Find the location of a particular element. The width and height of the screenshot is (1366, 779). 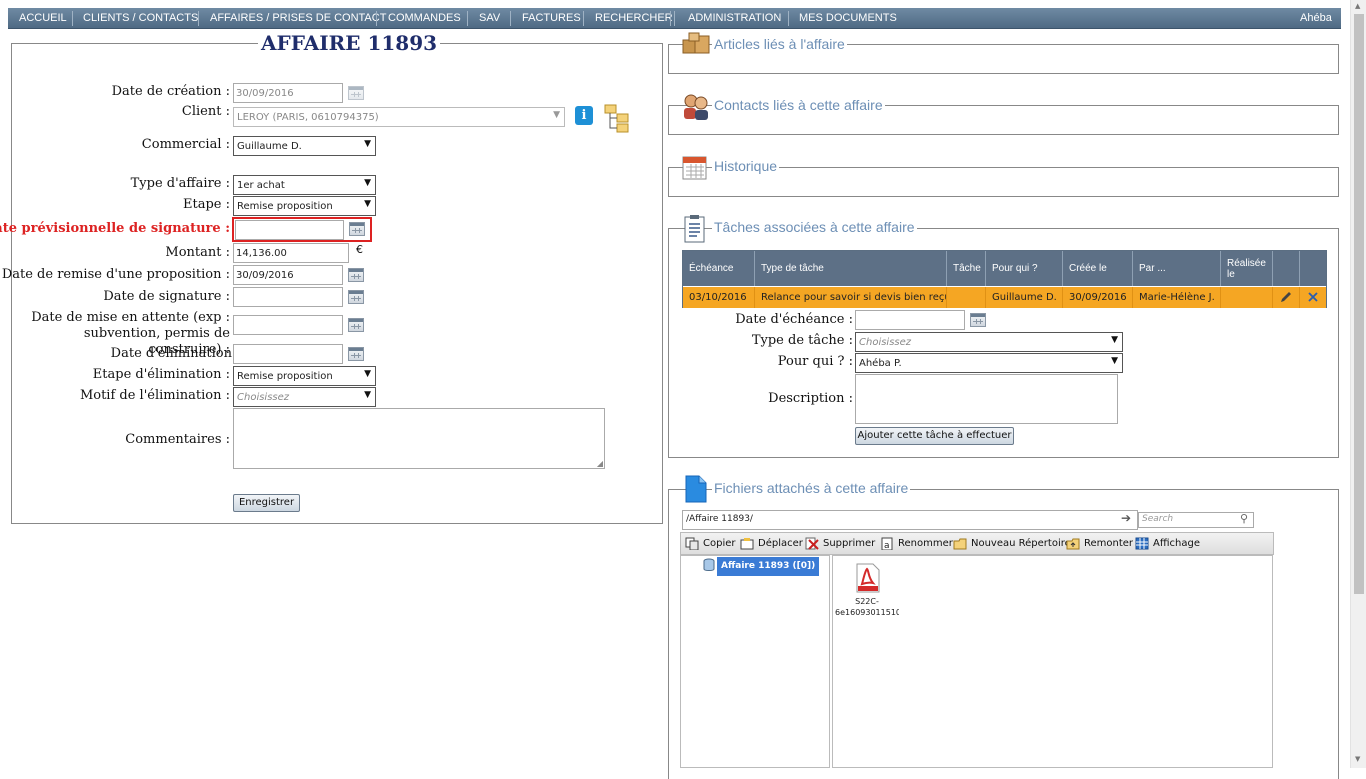

tree-root-folder: Affaire 11893 ([0]) is located at coordinates (768, 566).